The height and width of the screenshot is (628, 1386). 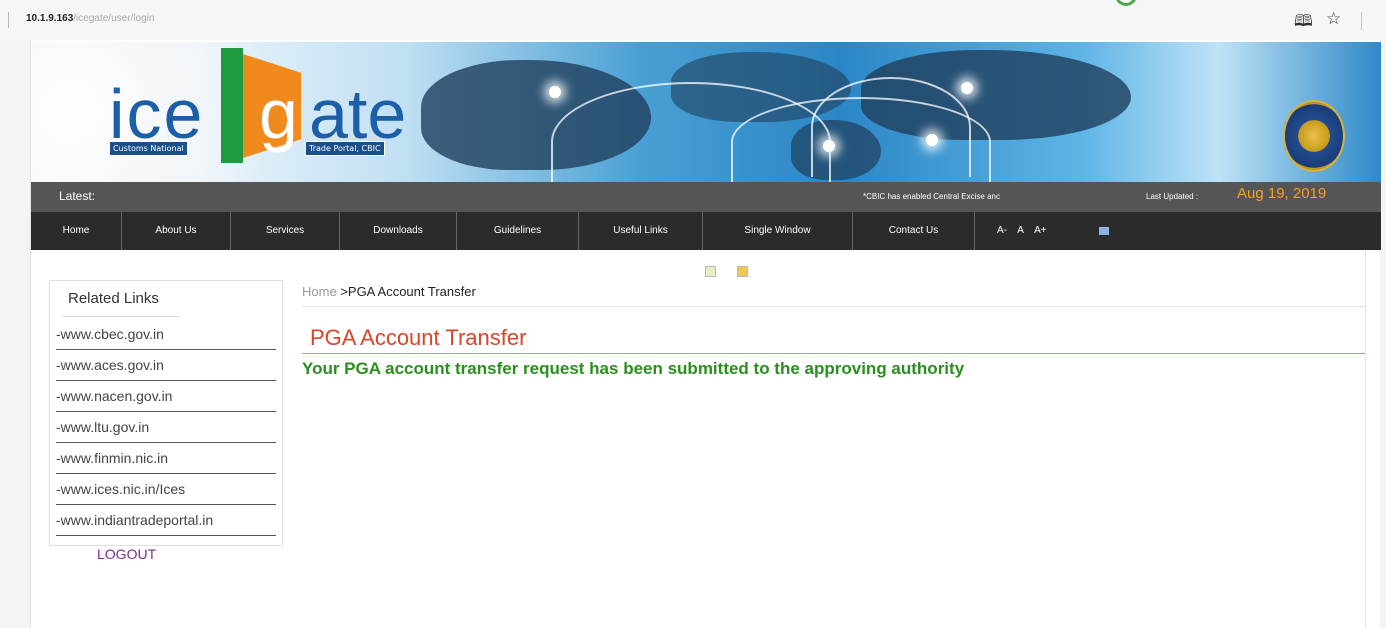 What do you see at coordinates (1365, 439) in the screenshot?
I see `content-right-border` at bounding box center [1365, 439].